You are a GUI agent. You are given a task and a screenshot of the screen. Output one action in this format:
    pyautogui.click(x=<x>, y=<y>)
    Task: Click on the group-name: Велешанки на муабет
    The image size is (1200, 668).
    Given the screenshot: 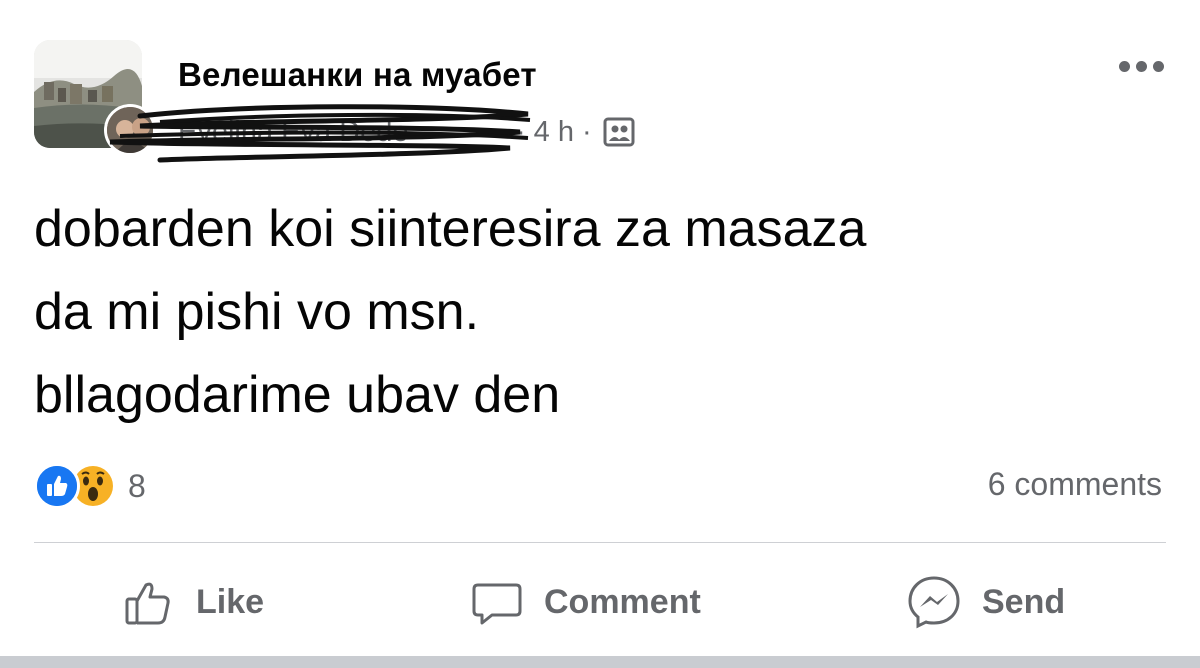 What is the action you would take?
    pyautogui.click(x=357, y=75)
    